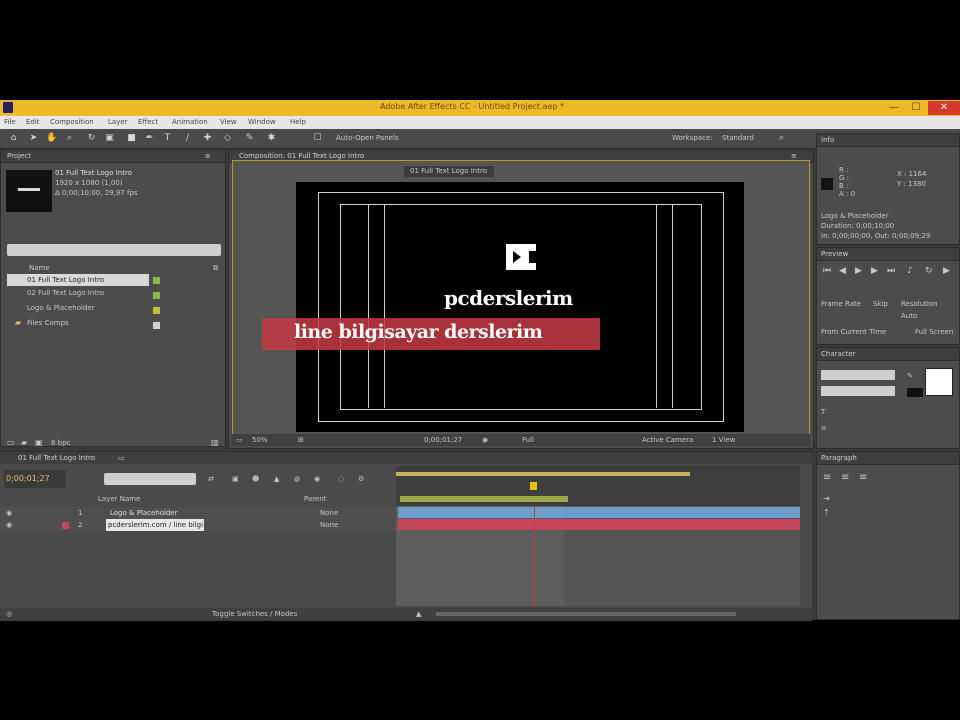  What do you see at coordinates (834, 254) in the screenshot?
I see `tab-preview: Preview` at bounding box center [834, 254].